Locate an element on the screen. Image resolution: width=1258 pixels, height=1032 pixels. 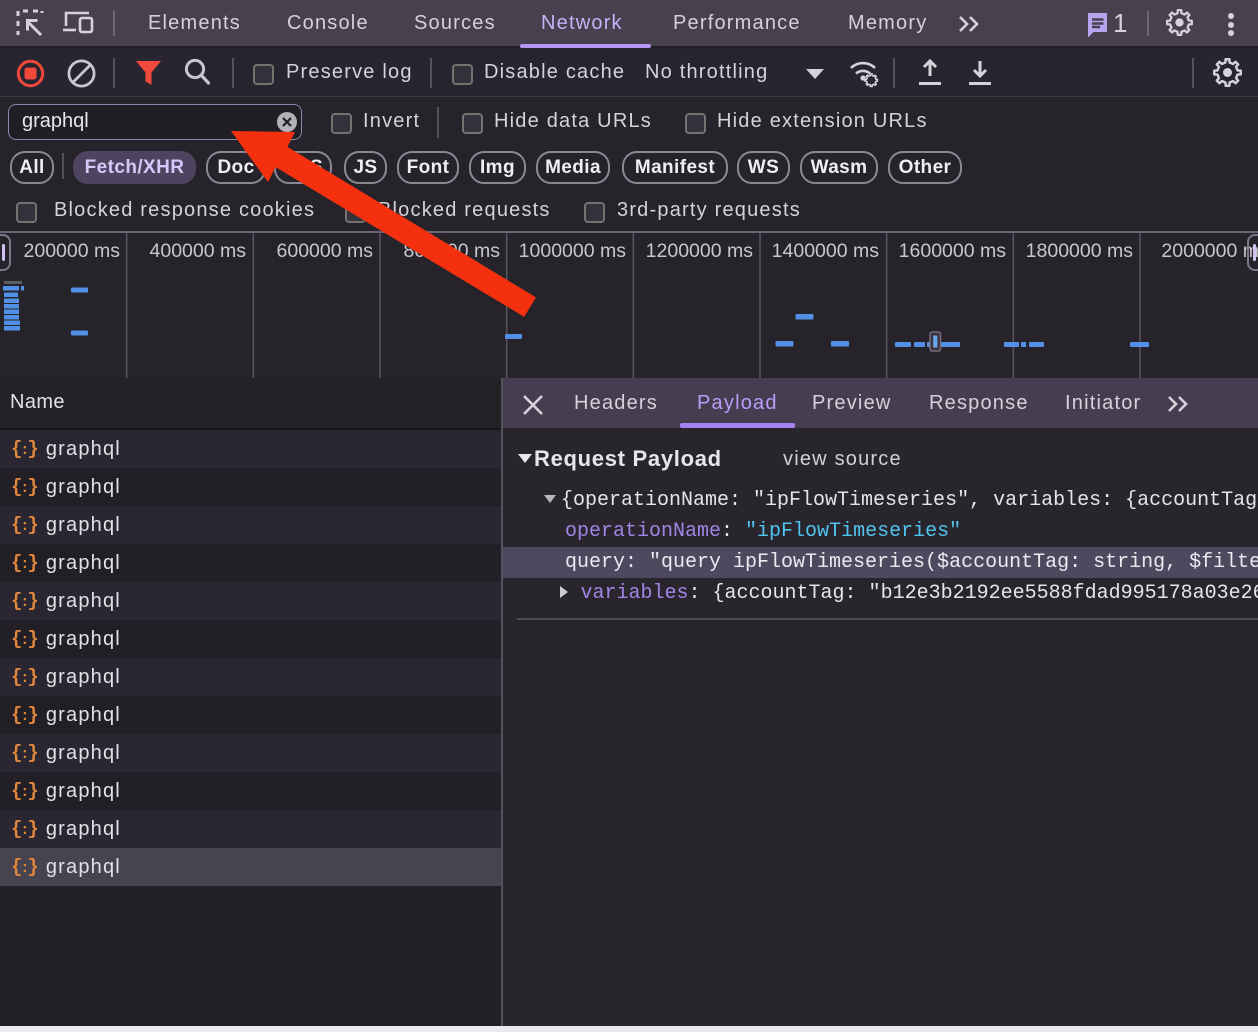
svg-text: 2000000 m is located at coordinates (1209, 251).